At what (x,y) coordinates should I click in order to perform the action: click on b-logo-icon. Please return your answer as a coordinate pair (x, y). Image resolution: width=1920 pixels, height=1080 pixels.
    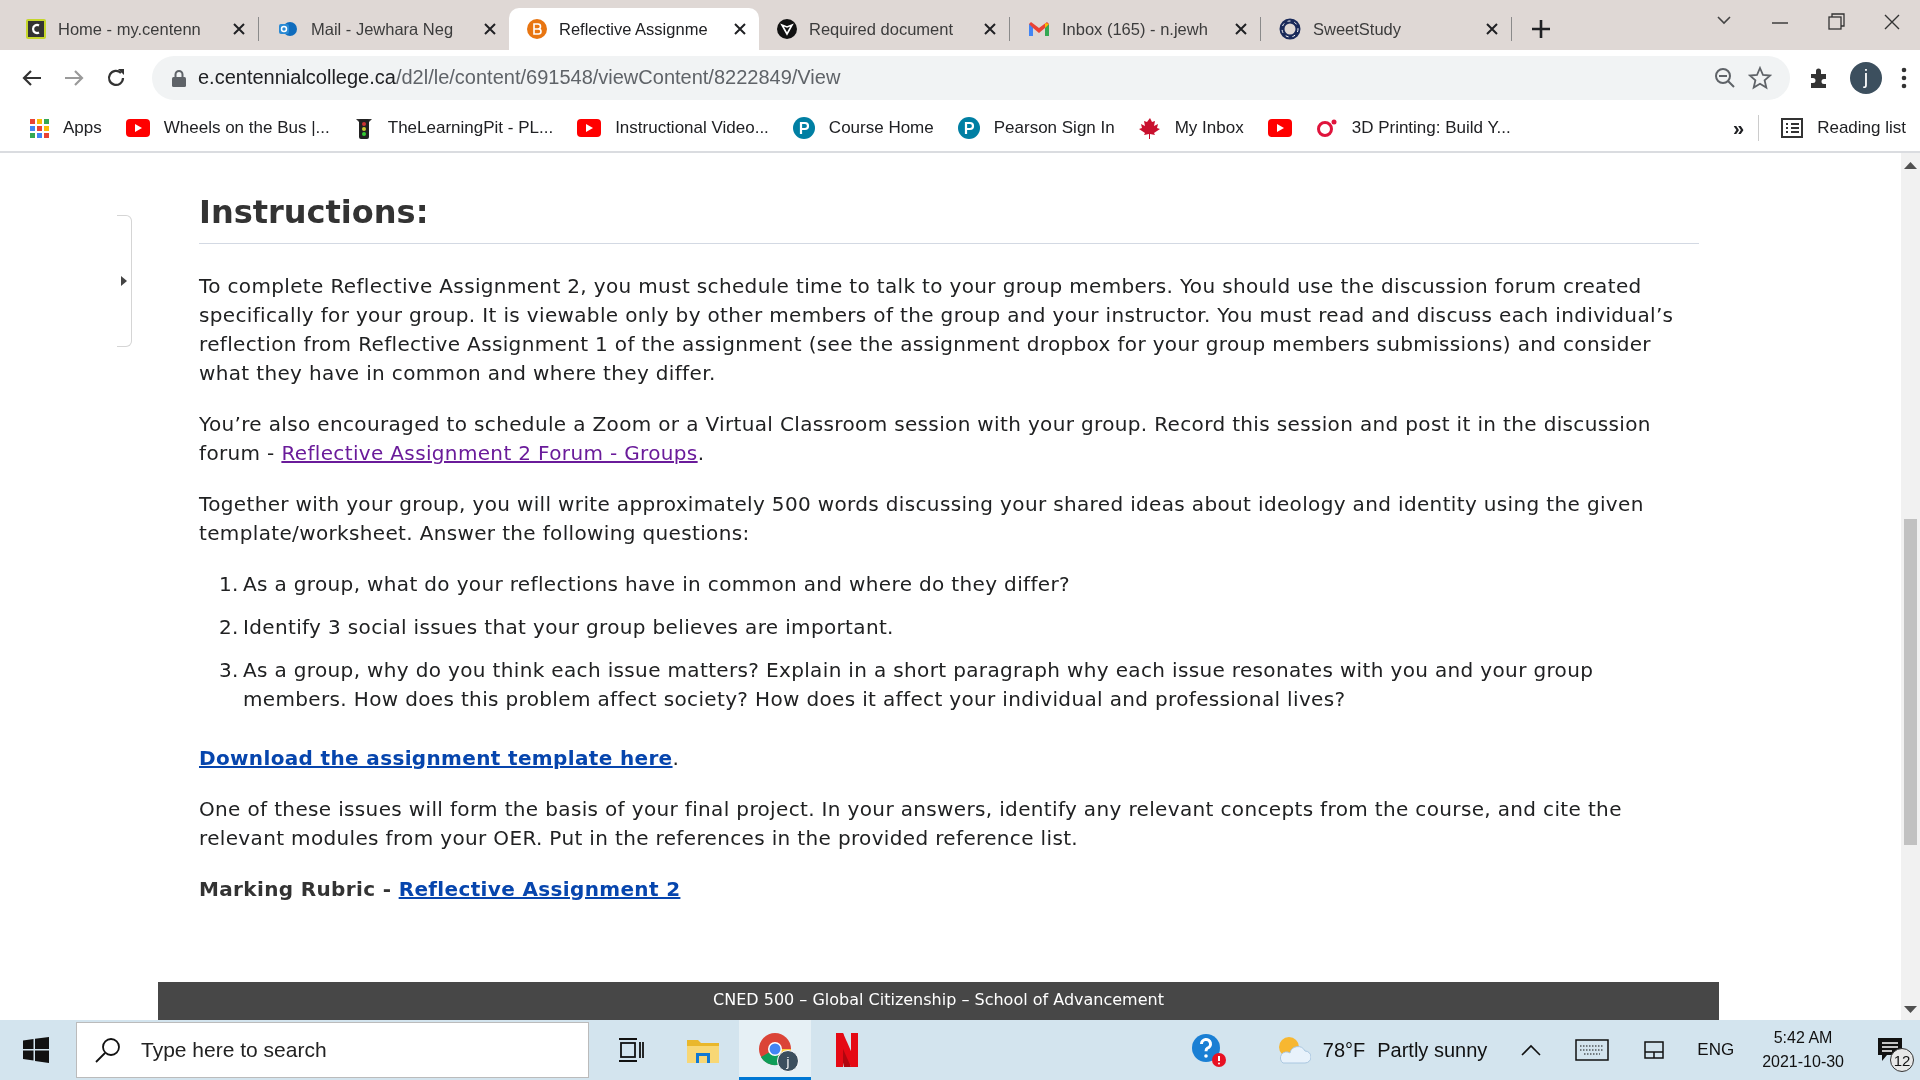
    Looking at the image, I should click on (537, 29).